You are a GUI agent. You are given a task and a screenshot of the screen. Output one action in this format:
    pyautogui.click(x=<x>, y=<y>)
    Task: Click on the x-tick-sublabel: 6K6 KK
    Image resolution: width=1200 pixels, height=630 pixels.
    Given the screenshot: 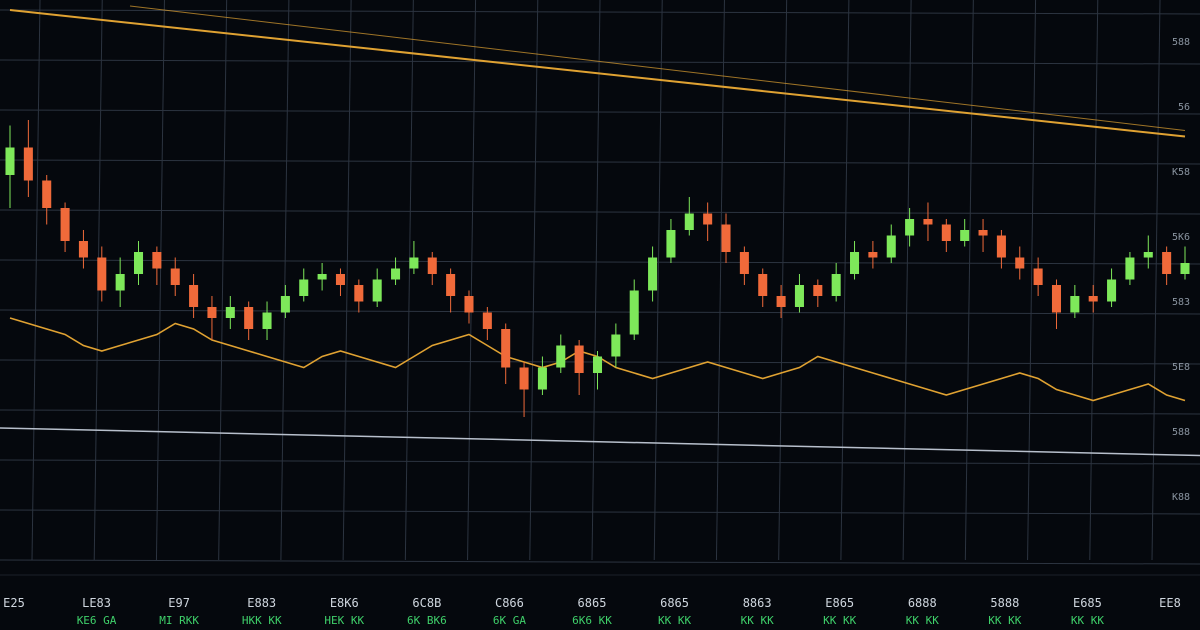 What is the action you would take?
    pyautogui.click(x=592, y=620)
    